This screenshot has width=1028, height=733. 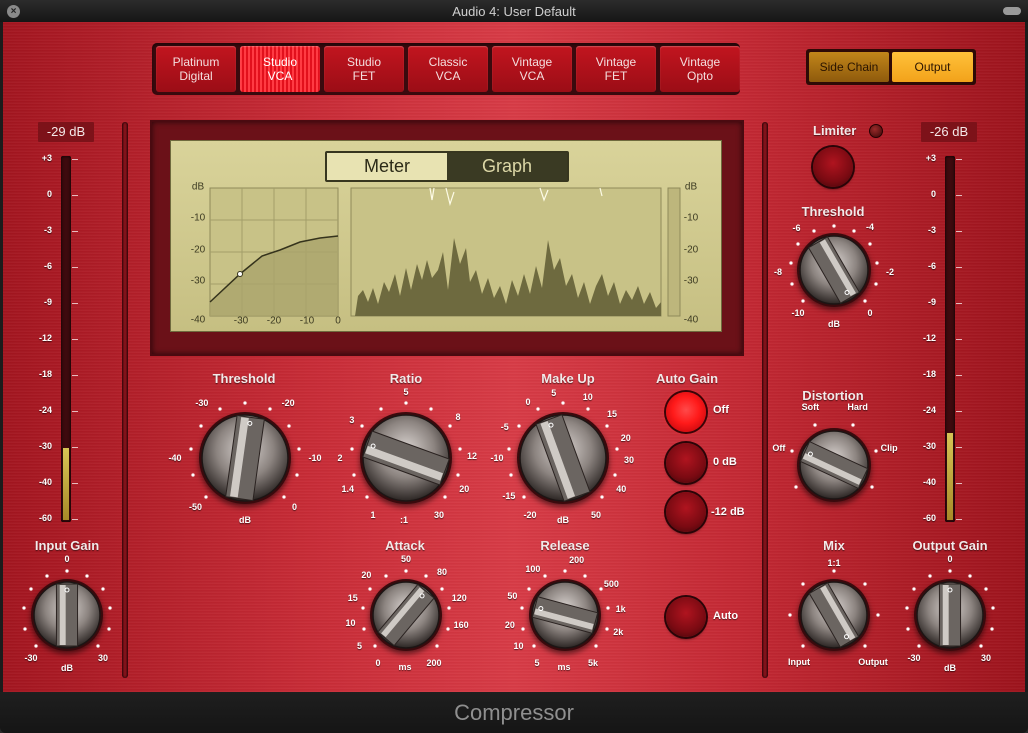 I want to click on meter-scale-label: -40, so click(x=45, y=482).